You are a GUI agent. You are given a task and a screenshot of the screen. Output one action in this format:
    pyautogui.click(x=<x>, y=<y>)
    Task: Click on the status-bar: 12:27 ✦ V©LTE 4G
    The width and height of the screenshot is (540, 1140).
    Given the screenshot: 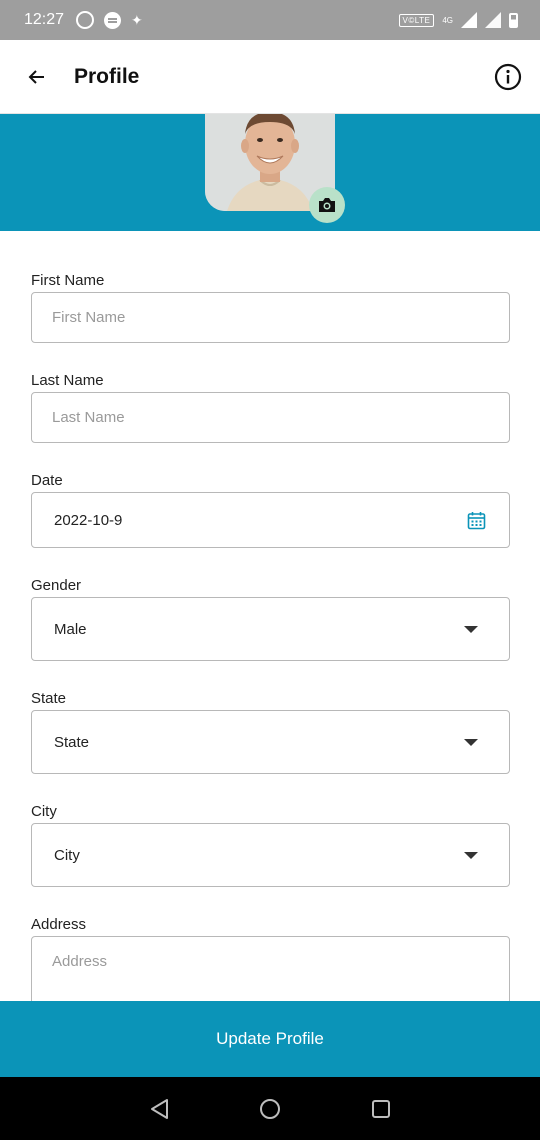 What is the action you would take?
    pyautogui.click(x=270, y=20)
    